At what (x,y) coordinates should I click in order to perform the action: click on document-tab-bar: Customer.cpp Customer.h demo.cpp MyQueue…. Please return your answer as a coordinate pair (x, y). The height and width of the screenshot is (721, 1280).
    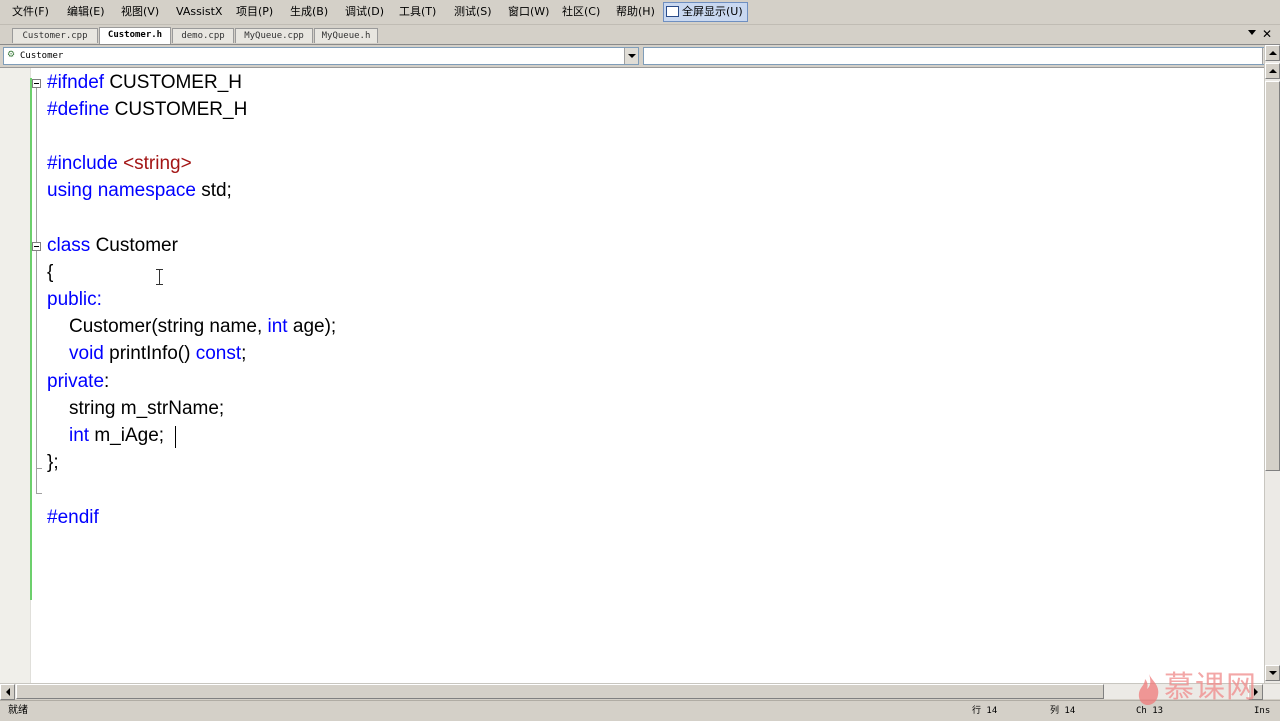
    Looking at the image, I should click on (640, 35).